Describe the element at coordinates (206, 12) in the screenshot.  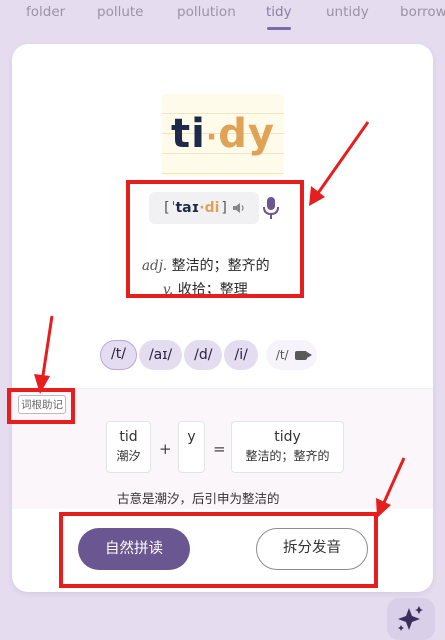
I see `tab-pollution: pollution` at that location.